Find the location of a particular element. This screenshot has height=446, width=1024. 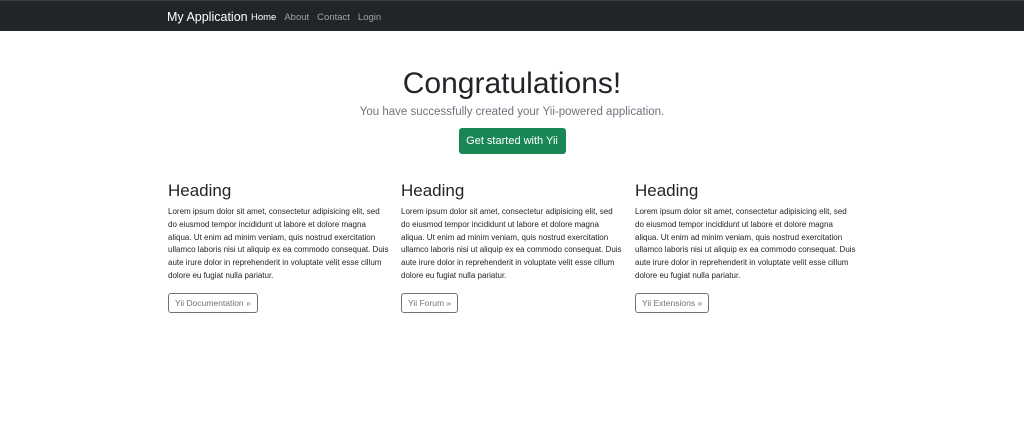

brand-link: My Application is located at coordinates (207, 17).